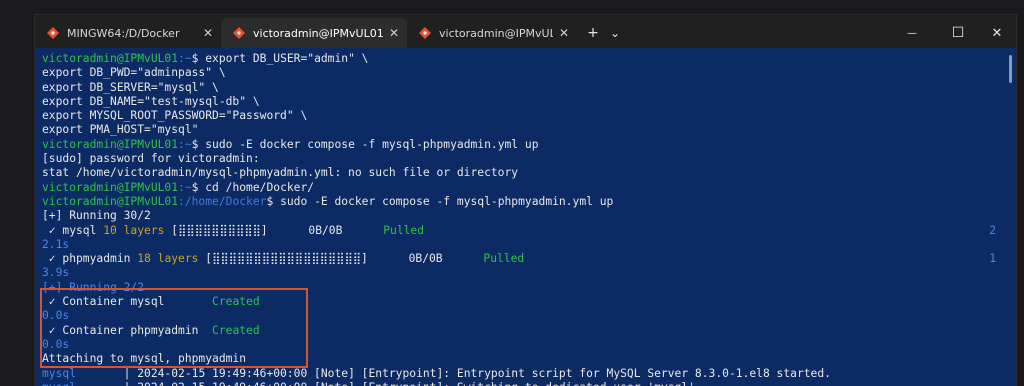 This screenshot has width=1024, height=386. Describe the element at coordinates (593, 33) in the screenshot. I see `new-tab-button: +` at that location.